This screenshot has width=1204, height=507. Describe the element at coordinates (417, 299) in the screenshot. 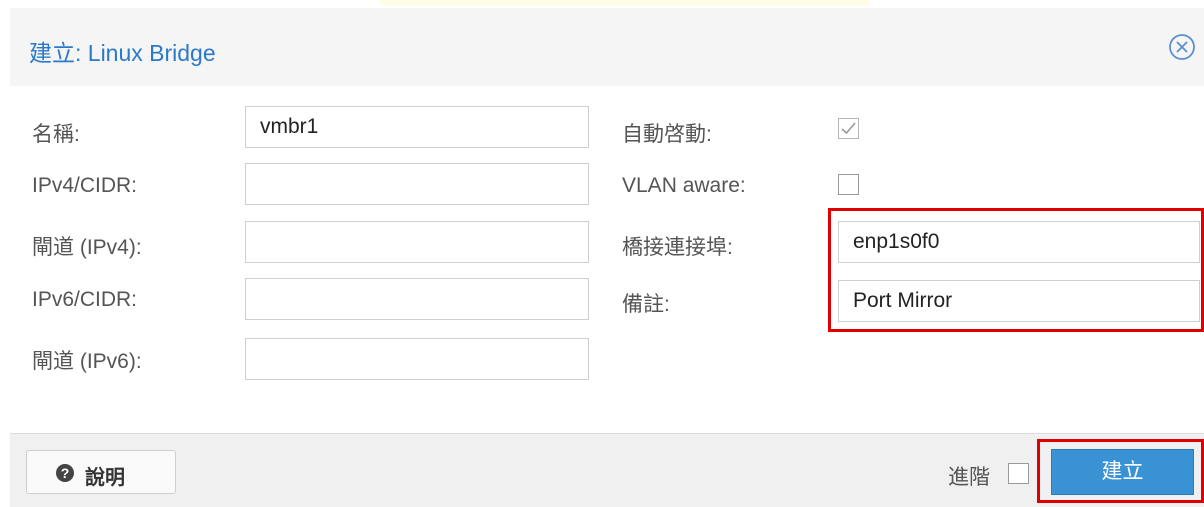

I see `ipv6-cidr-input` at that location.